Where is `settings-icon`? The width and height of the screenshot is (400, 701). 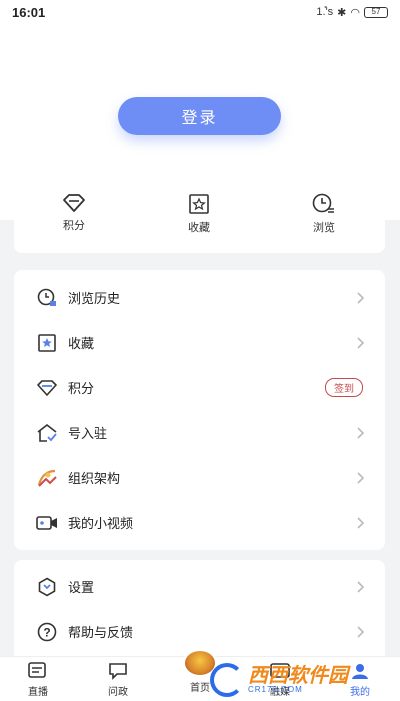
settings-icon is located at coordinates (47, 587).